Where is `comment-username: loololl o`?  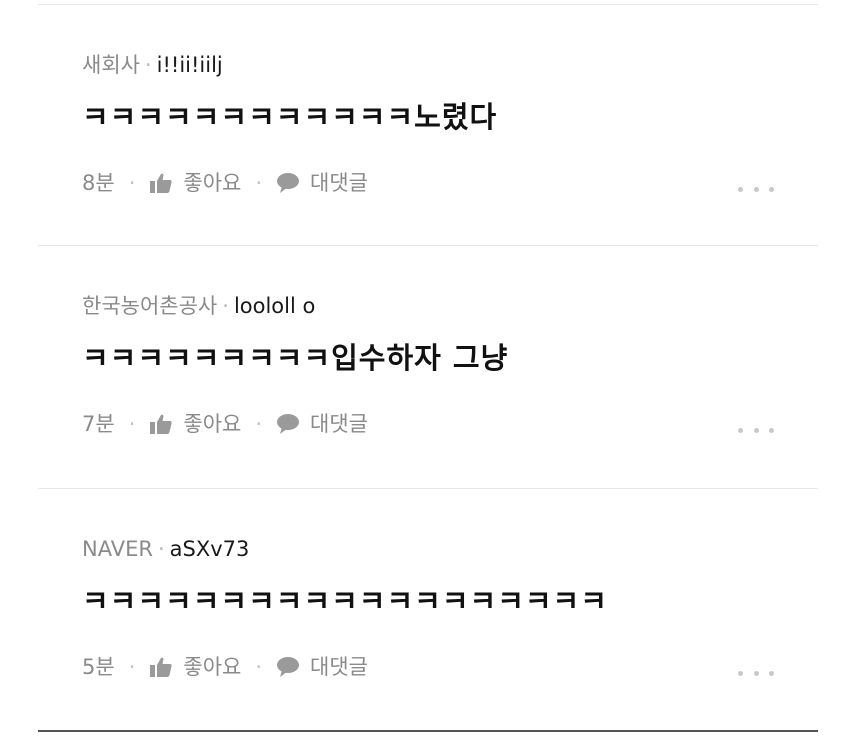 comment-username: loololl o is located at coordinates (274, 306).